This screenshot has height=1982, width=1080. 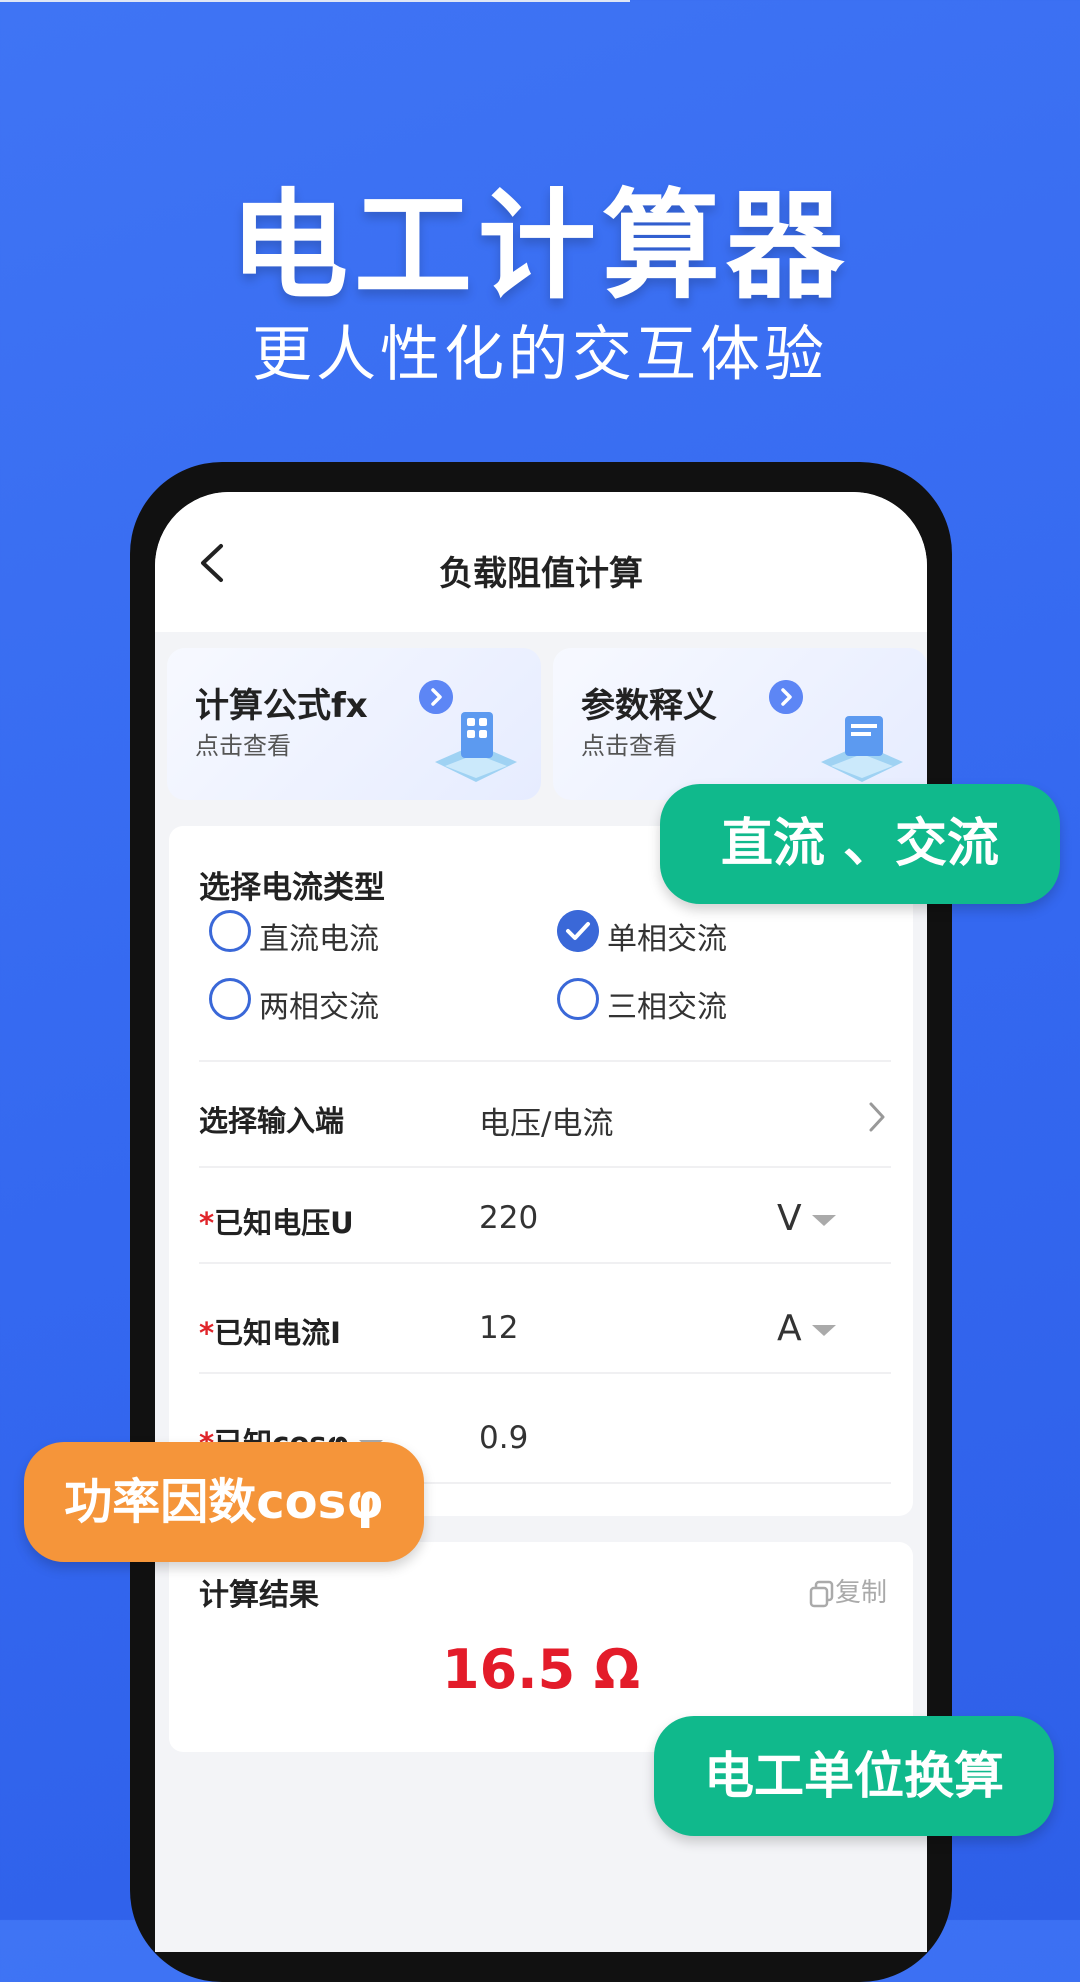 I want to click on current-input: 12, so click(x=498, y=1328).